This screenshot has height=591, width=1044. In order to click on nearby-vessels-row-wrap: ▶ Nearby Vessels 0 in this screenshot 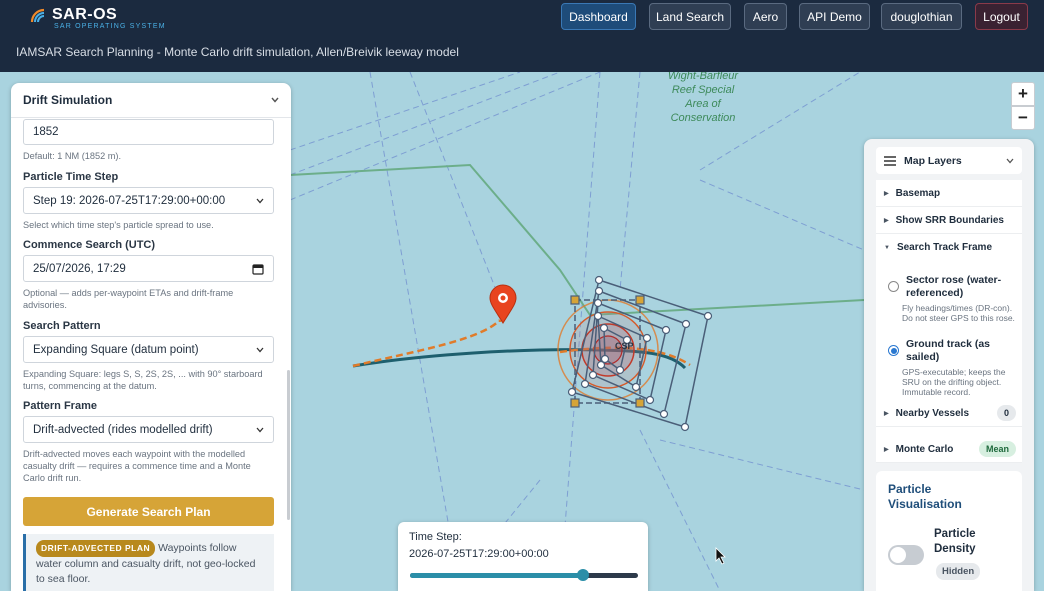, I will do `click(949, 413)`.